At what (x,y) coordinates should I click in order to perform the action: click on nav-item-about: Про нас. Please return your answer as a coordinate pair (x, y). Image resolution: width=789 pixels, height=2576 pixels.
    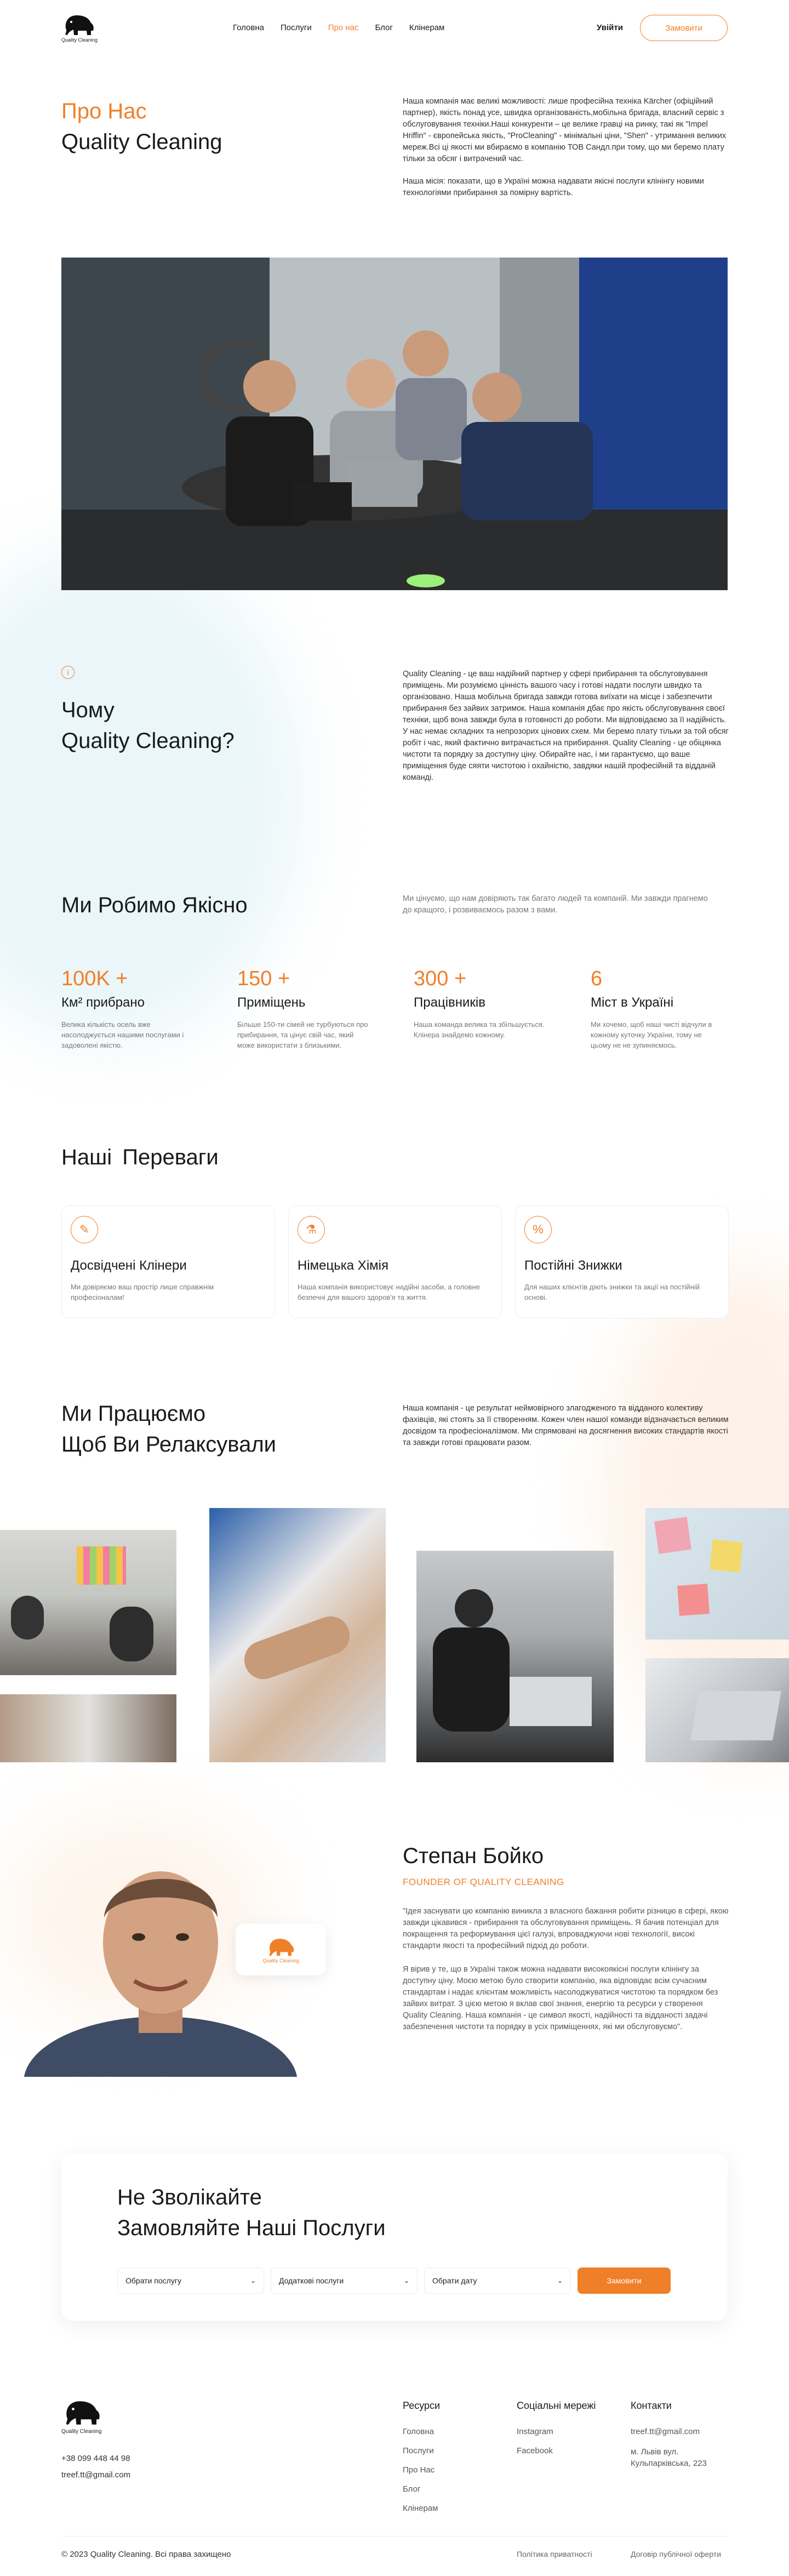
    Looking at the image, I should click on (344, 28).